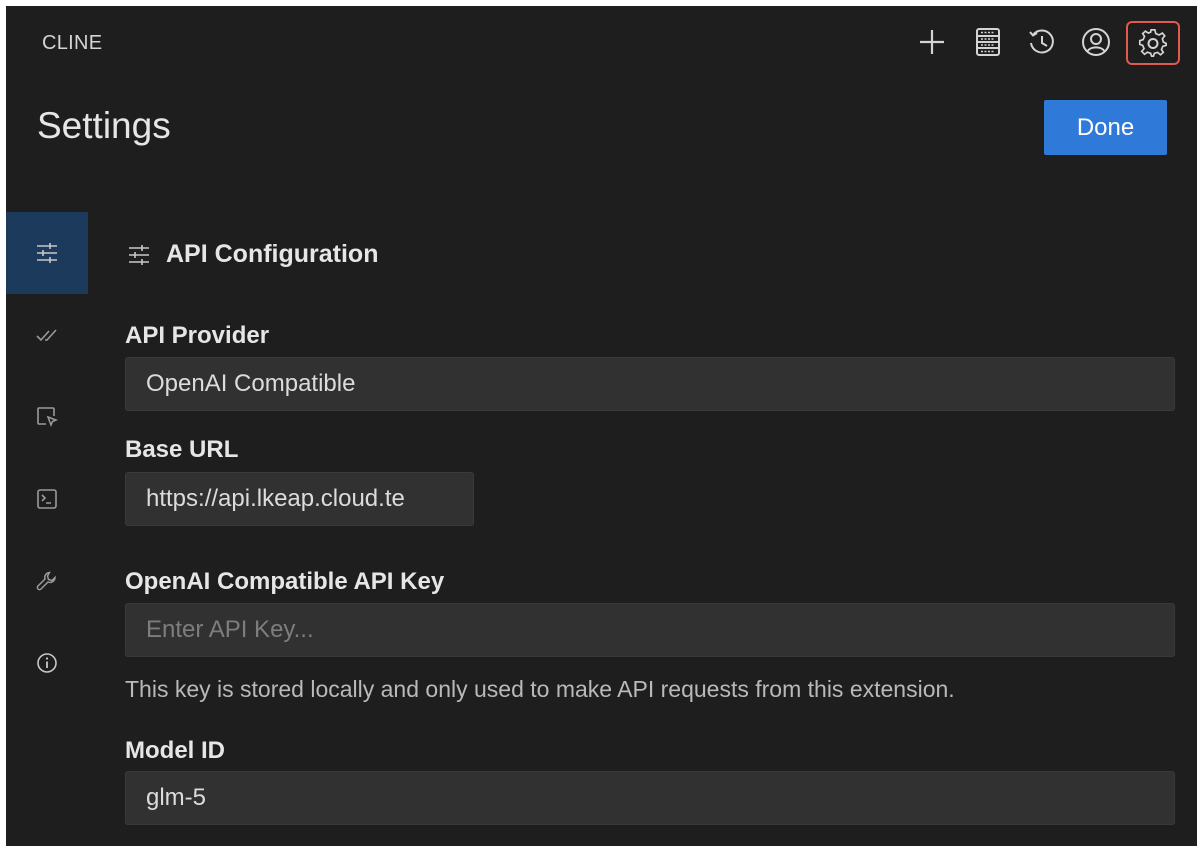  Describe the element at coordinates (1153, 43) in the screenshot. I see `gear-icon` at that location.